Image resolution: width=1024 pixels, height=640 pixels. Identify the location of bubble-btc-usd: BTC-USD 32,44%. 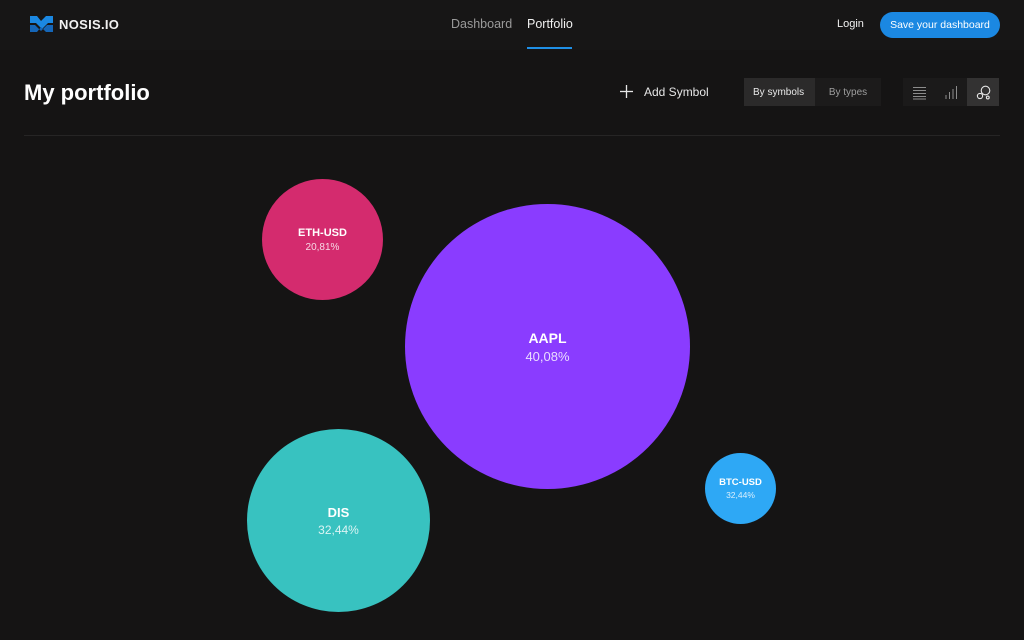
(740, 488).